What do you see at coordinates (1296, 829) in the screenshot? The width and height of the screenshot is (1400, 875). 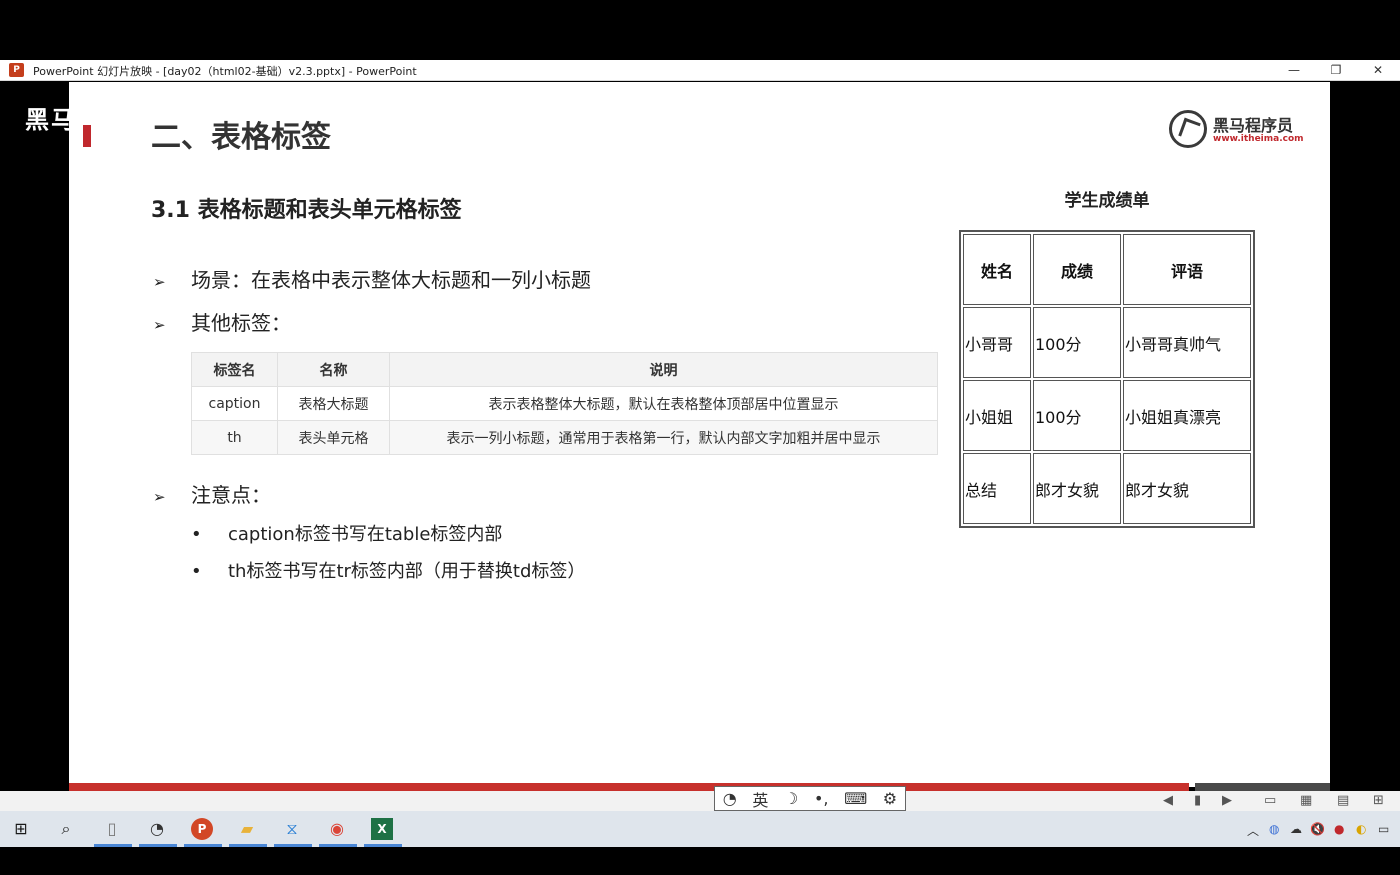 I see `cloud-icon: ☁` at bounding box center [1296, 829].